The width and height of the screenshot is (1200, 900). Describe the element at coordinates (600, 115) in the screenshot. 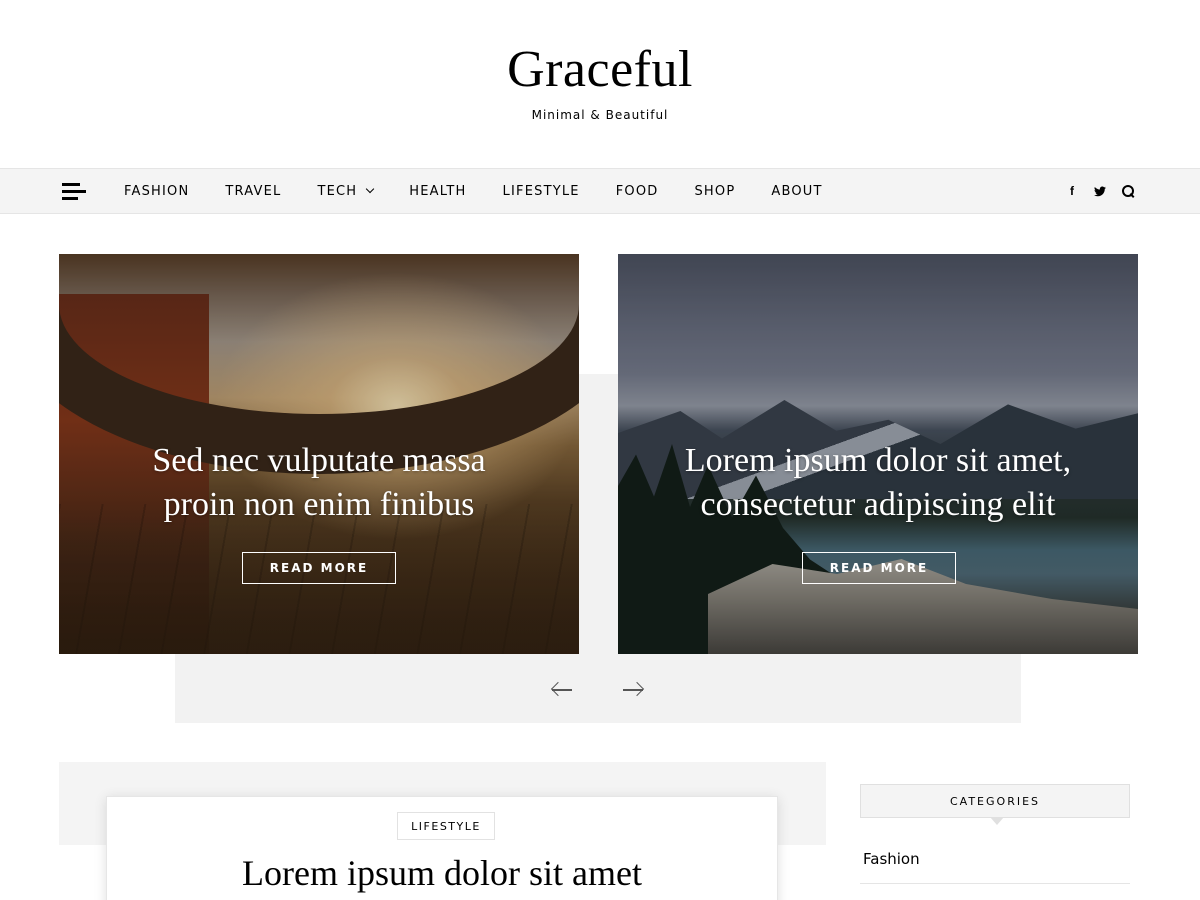

I see `site-tagline: Minimal & Beautiful` at that location.